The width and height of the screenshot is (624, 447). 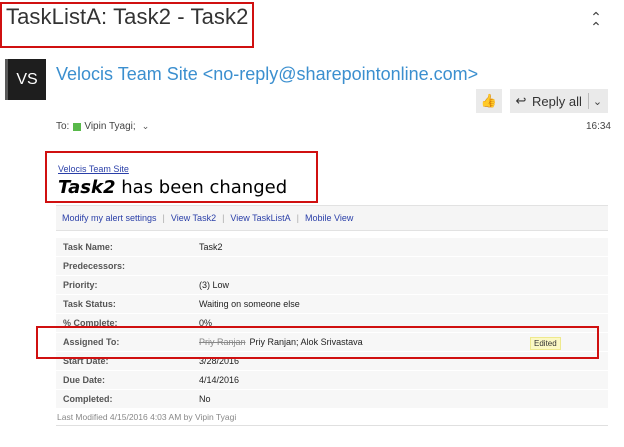 What do you see at coordinates (596, 27) in the screenshot?
I see `chevron-up-icon-2: ⌃` at bounding box center [596, 27].